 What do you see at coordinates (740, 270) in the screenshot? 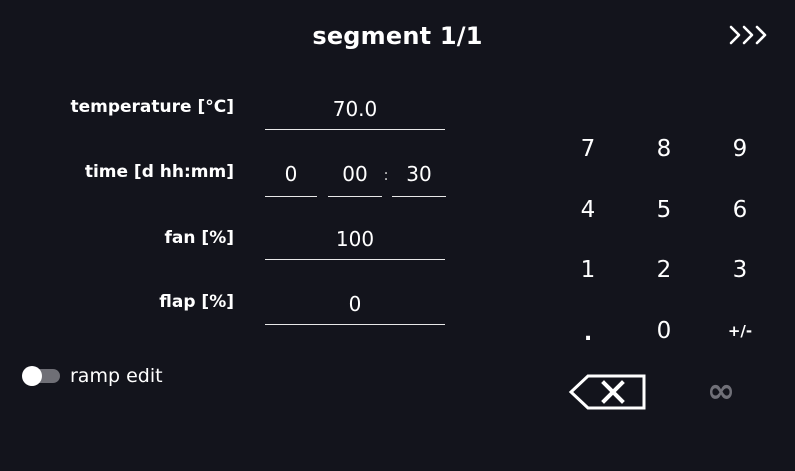
I see `key-3: 3` at bounding box center [740, 270].